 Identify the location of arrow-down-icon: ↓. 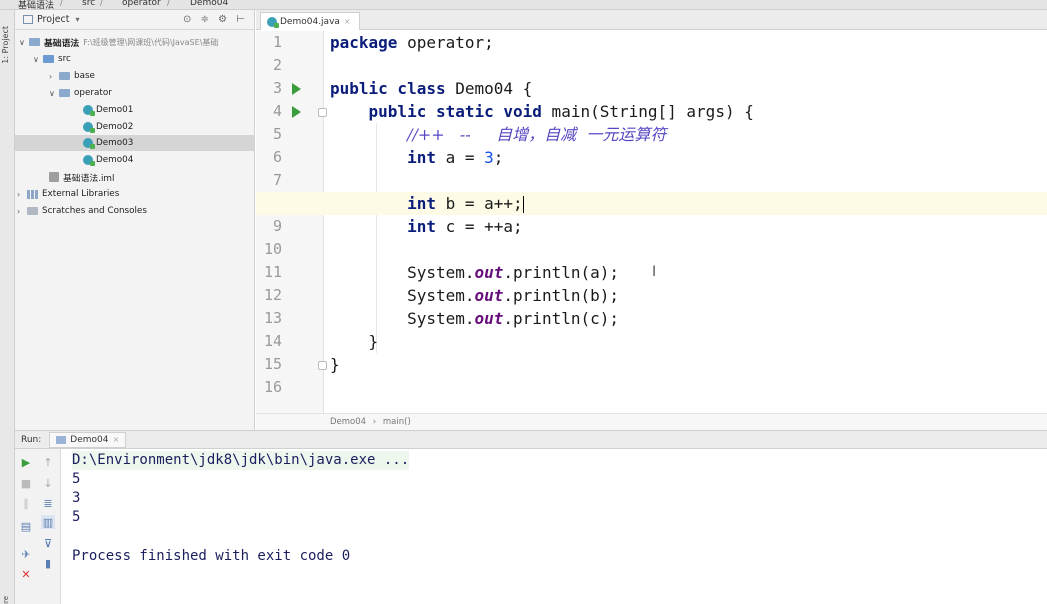
(48, 483).